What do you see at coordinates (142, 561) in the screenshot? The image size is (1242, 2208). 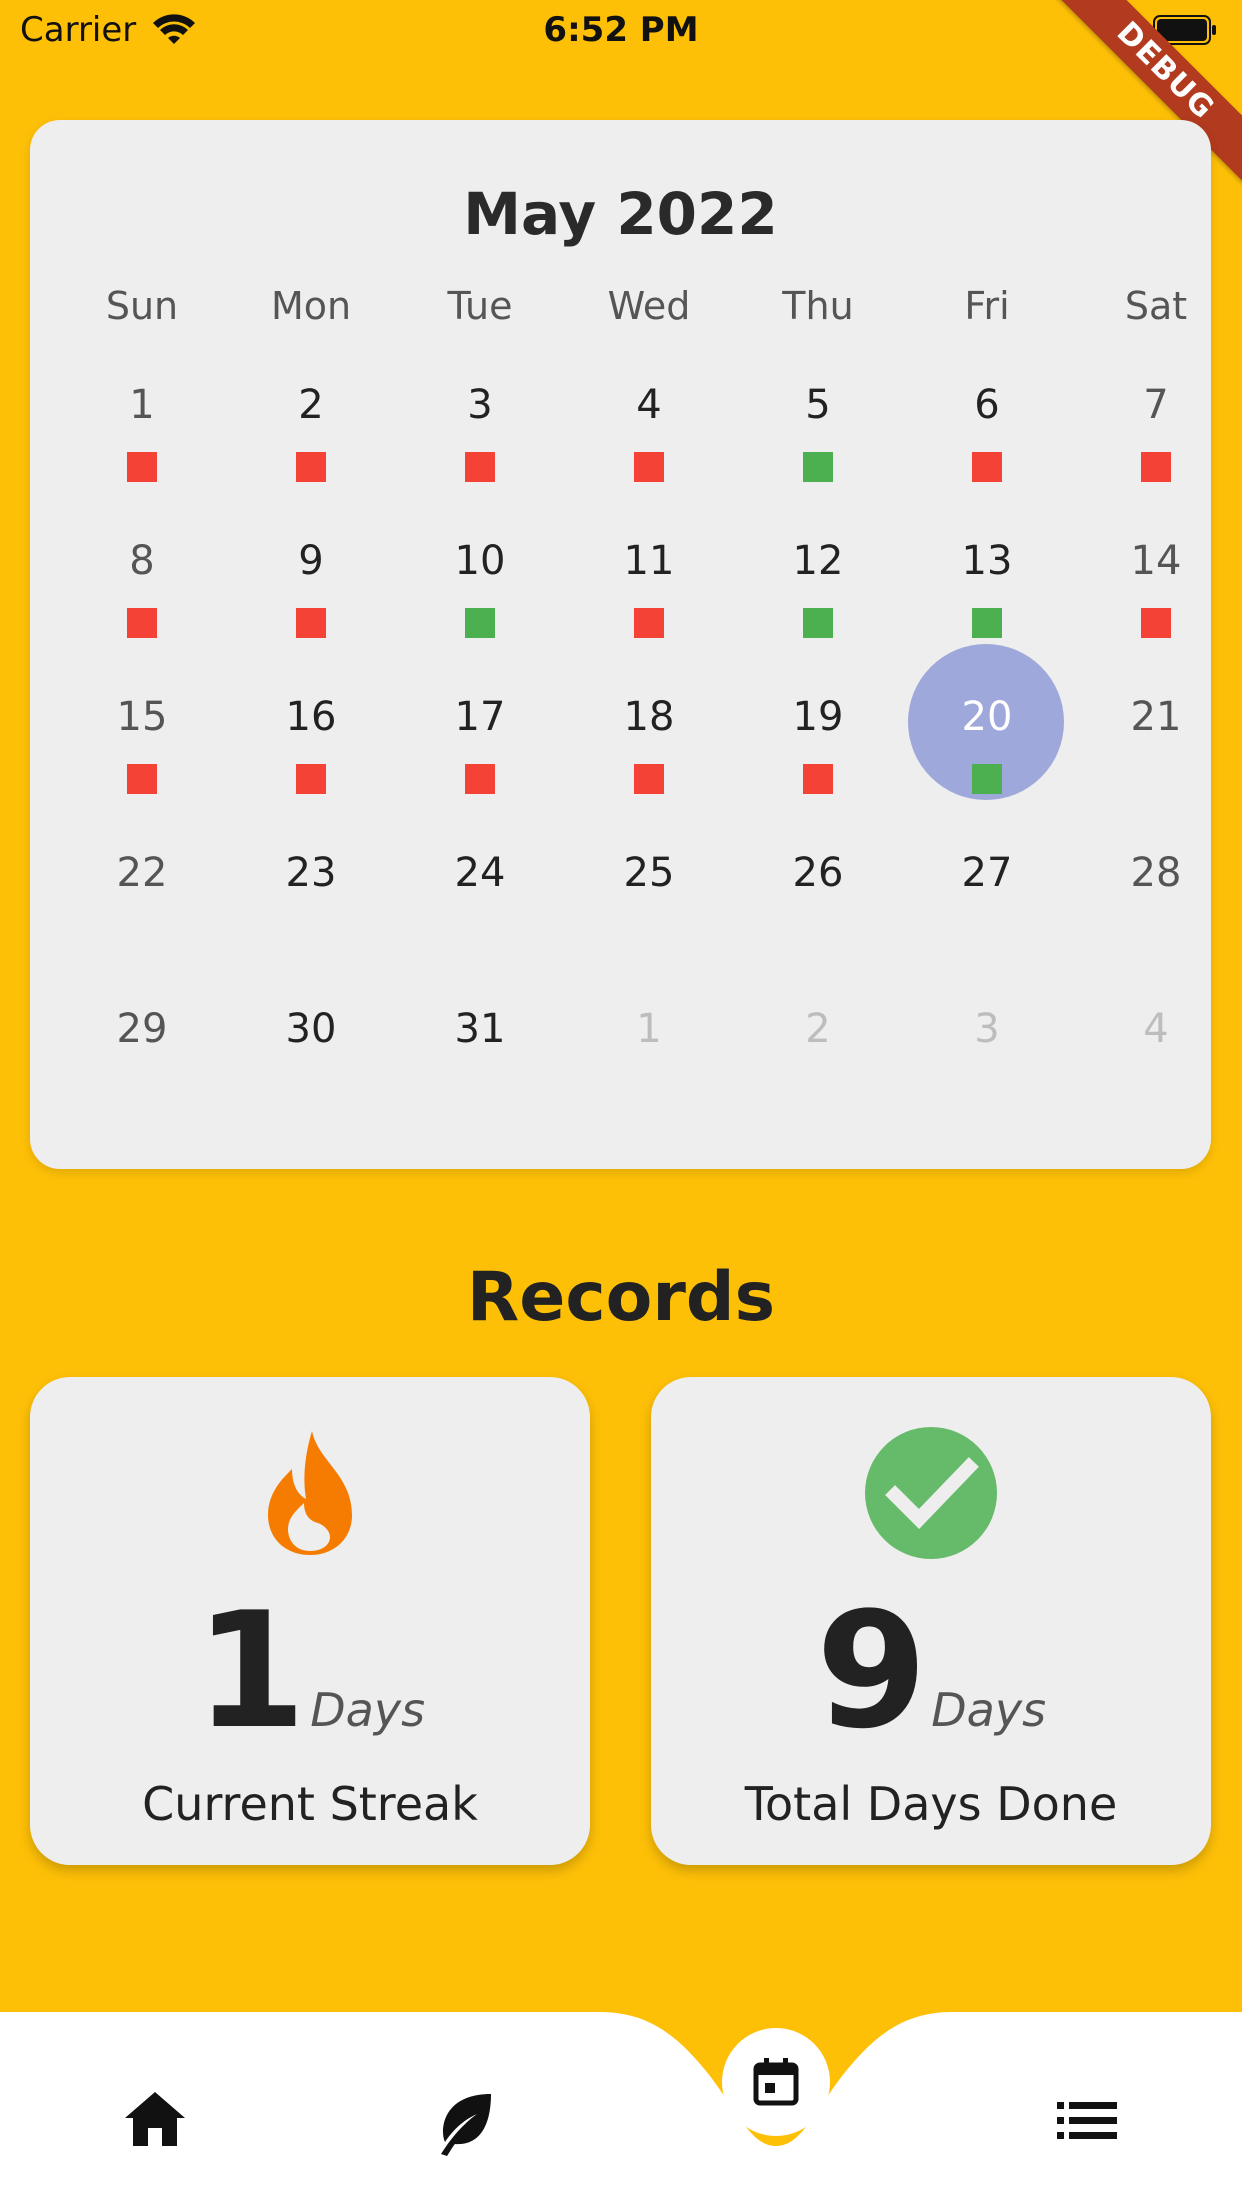 I see `calendar-day-number: 8` at bounding box center [142, 561].